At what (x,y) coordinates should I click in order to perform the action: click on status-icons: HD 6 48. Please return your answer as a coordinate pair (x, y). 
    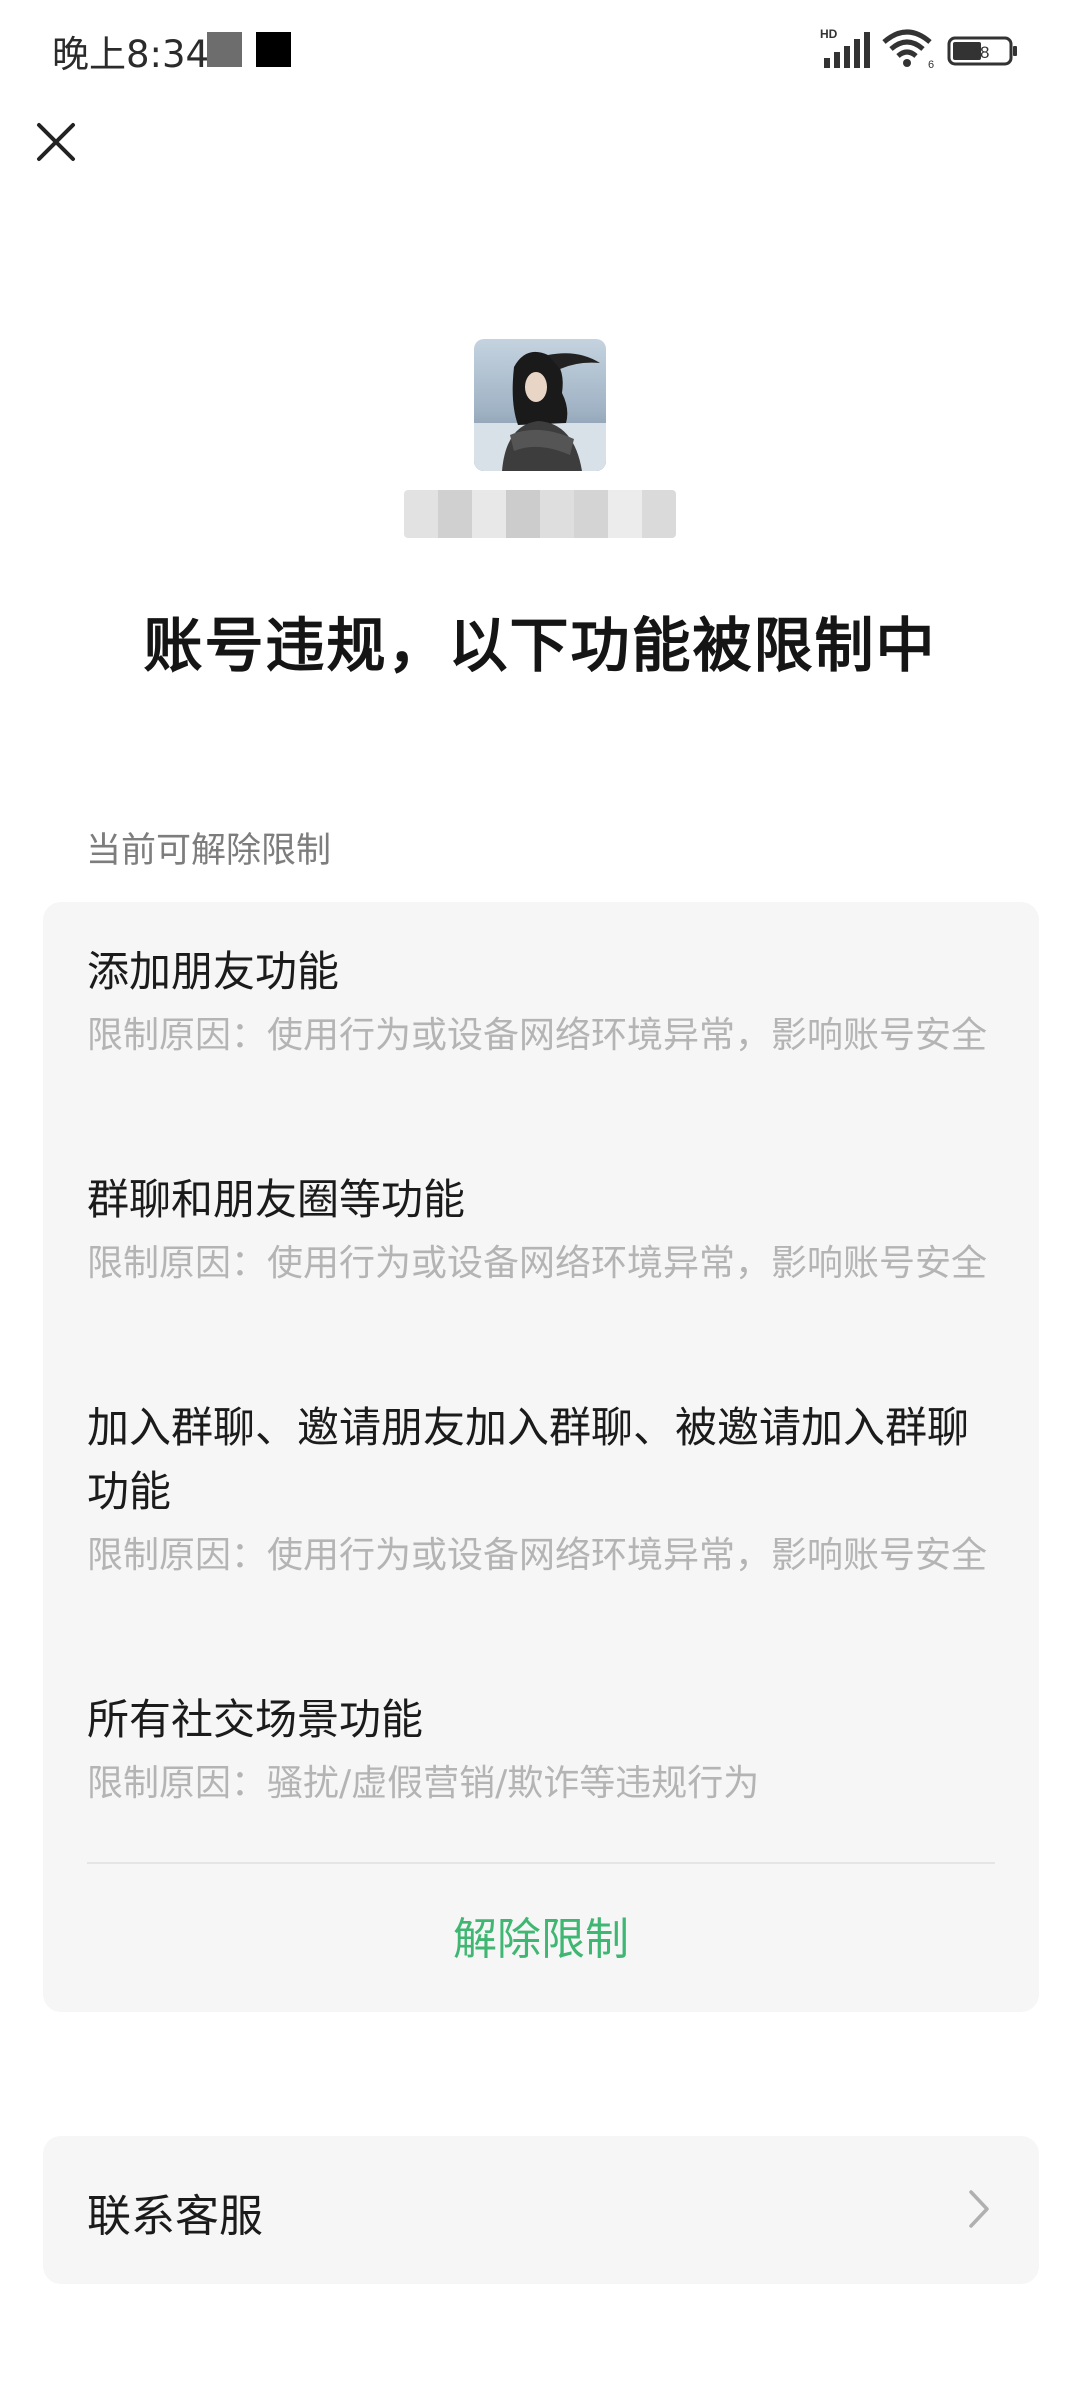
    Looking at the image, I should click on (920, 51).